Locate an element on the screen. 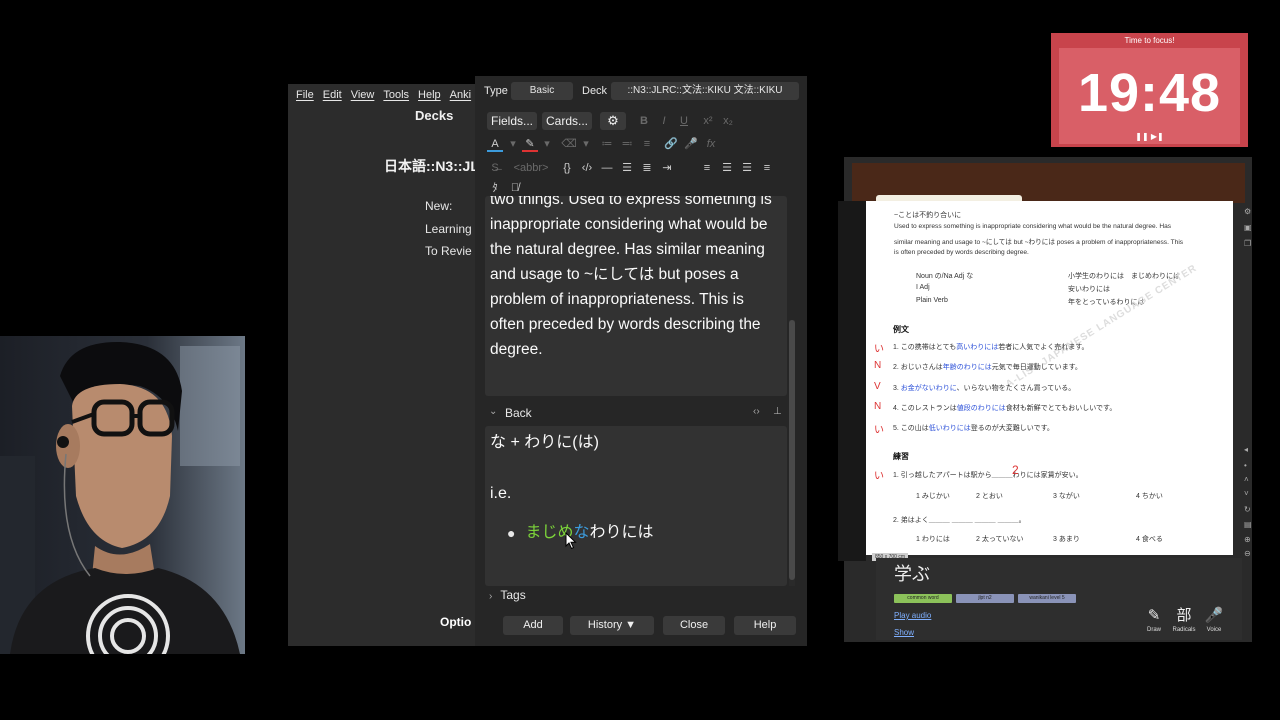 This screenshot has height=720, width=1280. fields-scrollbar is located at coordinates (792, 453).